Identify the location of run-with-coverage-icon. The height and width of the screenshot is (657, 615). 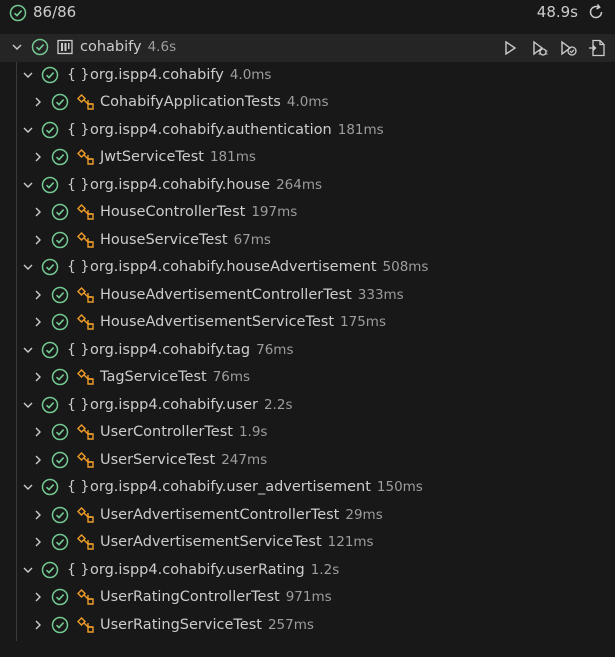
(569, 48).